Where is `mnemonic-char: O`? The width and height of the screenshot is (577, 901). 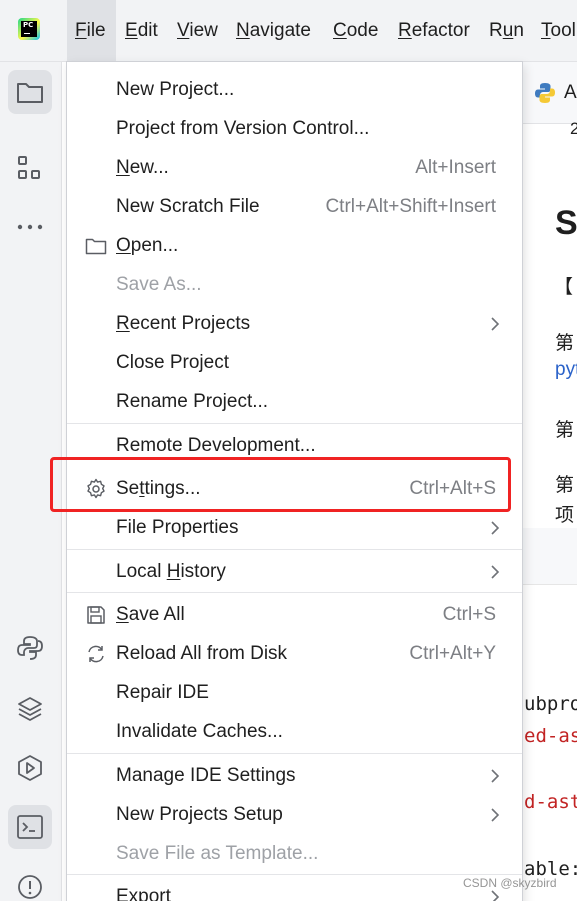 mnemonic-char: O is located at coordinates (123, 245).